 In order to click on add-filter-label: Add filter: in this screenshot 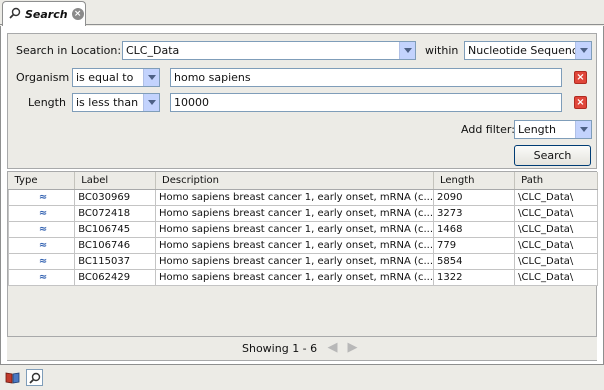, I will do `click(488, 129)`.